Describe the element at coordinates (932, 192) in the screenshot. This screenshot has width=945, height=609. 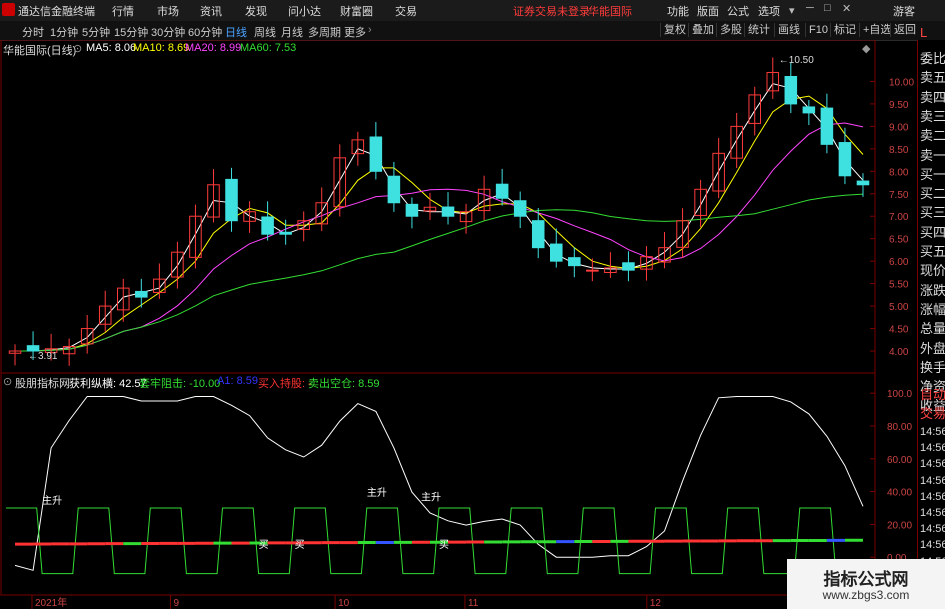
I see `panel-item: 买二` at that location.